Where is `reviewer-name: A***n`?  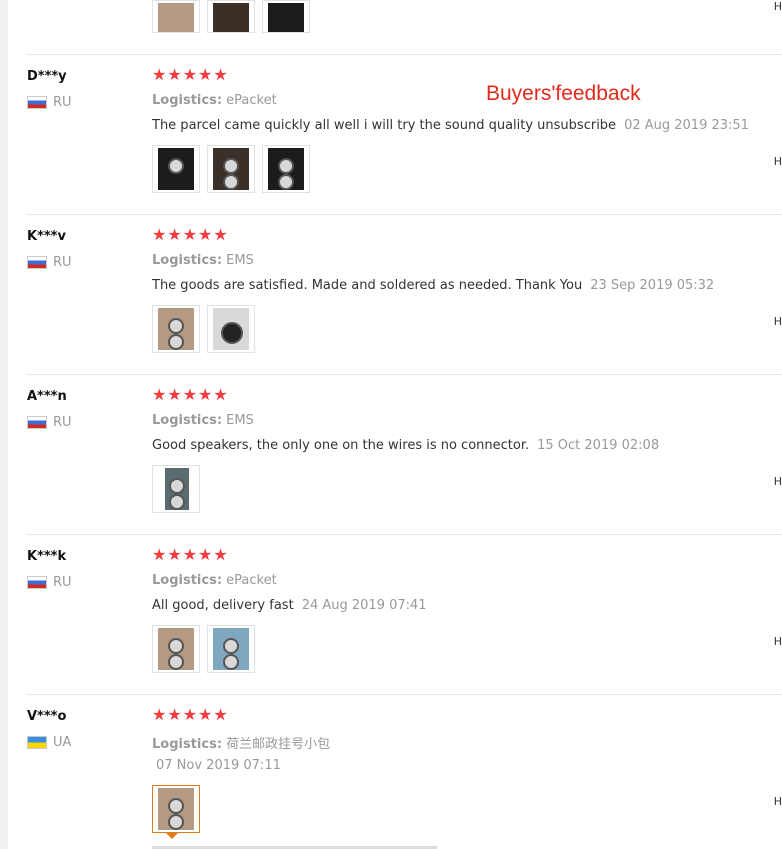
reviewer-name: A***n is located at coordinates (47, 396).